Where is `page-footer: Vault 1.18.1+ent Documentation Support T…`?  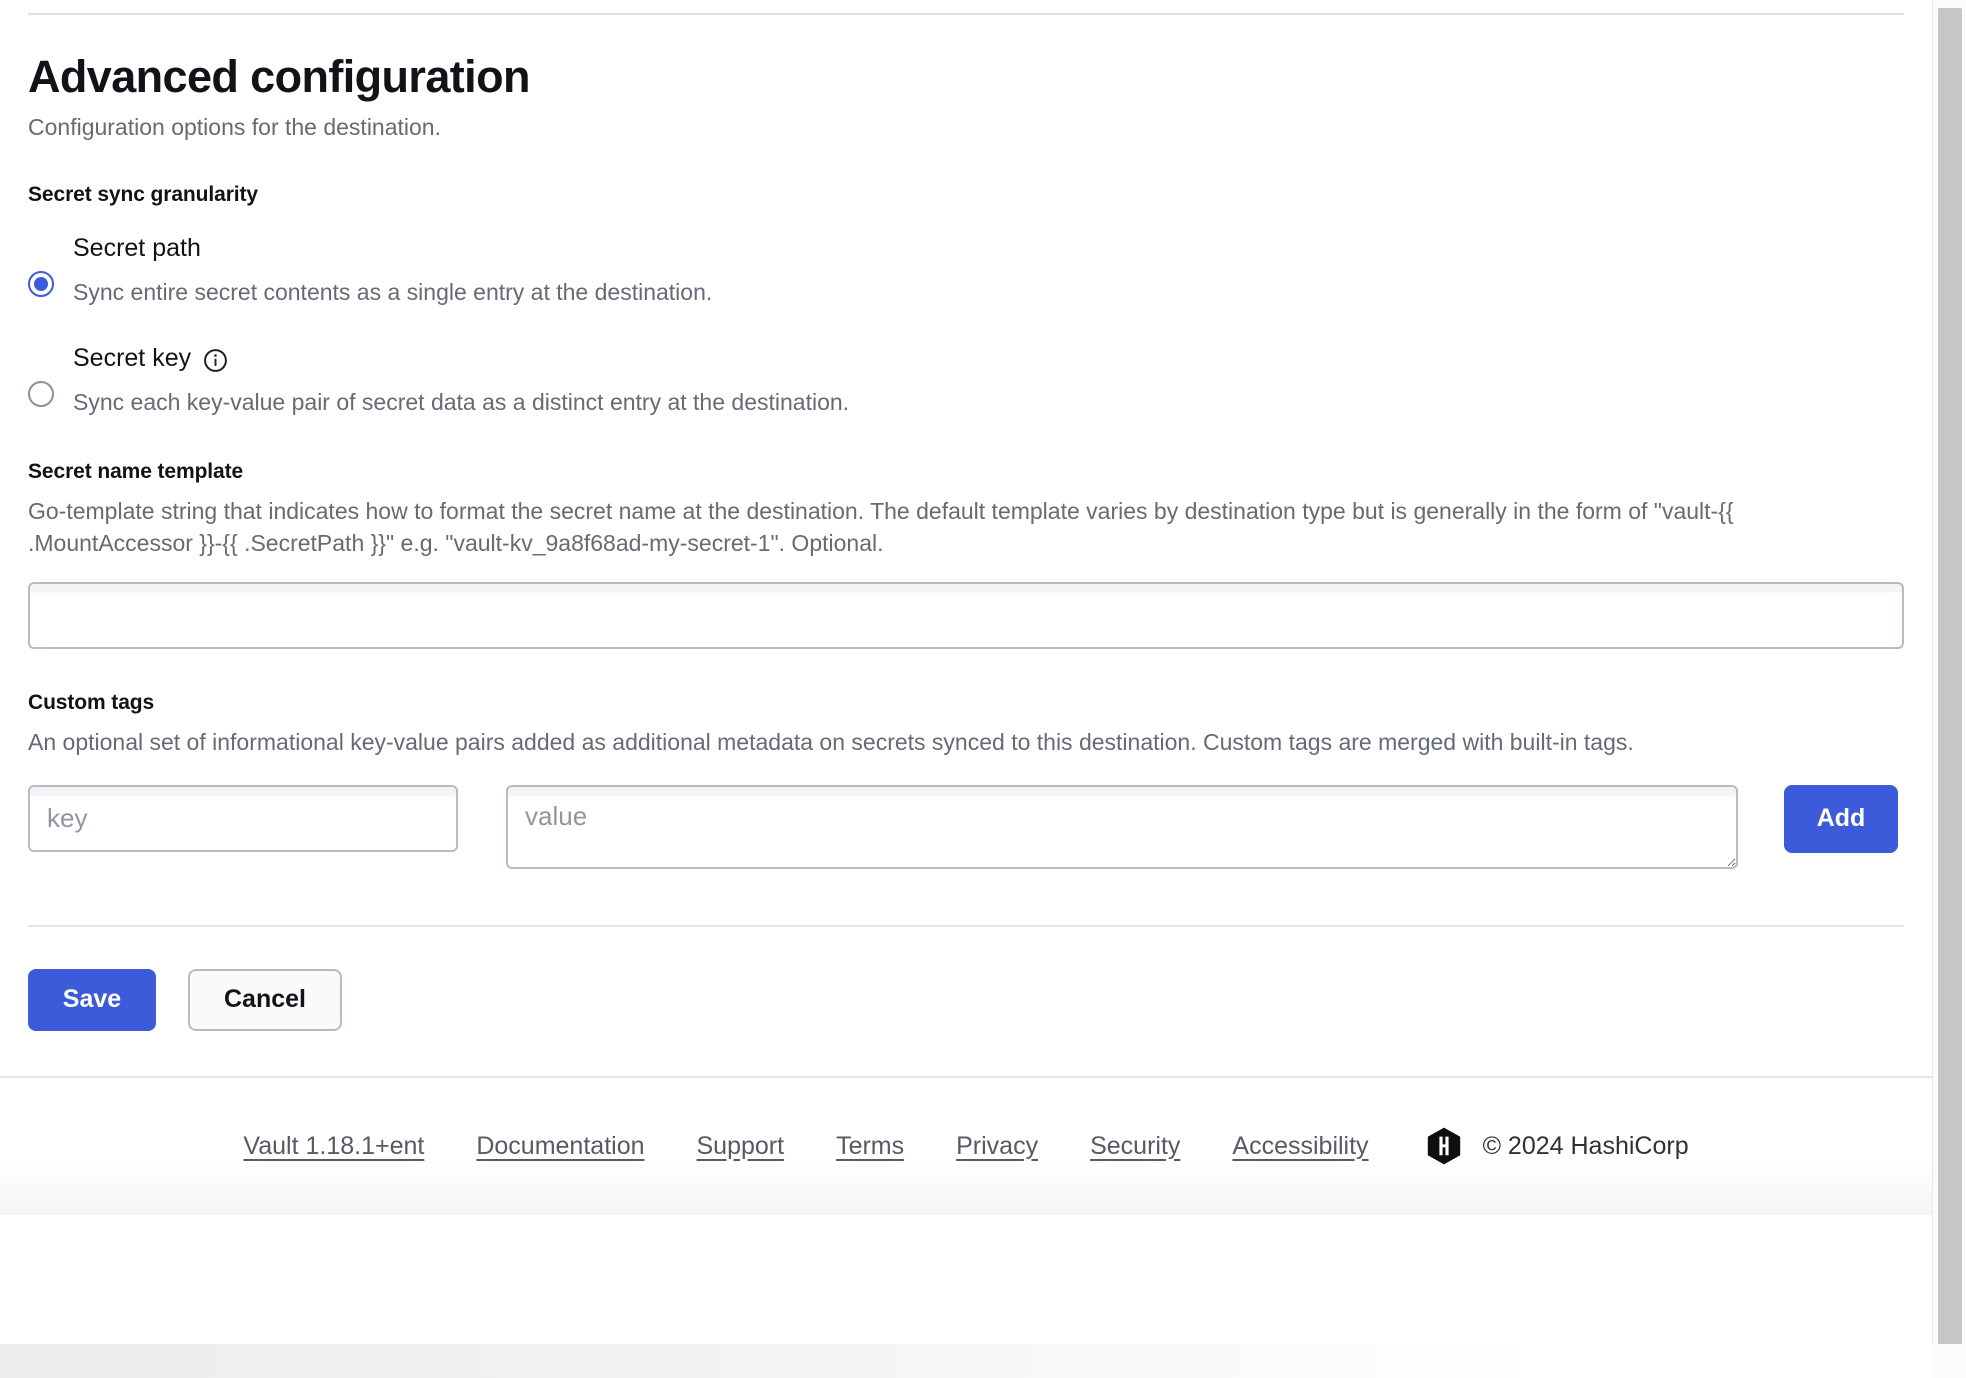 page-footer: Vault 1.18.1+ent Documentation Support T… is located at coordinates (966, 1145).